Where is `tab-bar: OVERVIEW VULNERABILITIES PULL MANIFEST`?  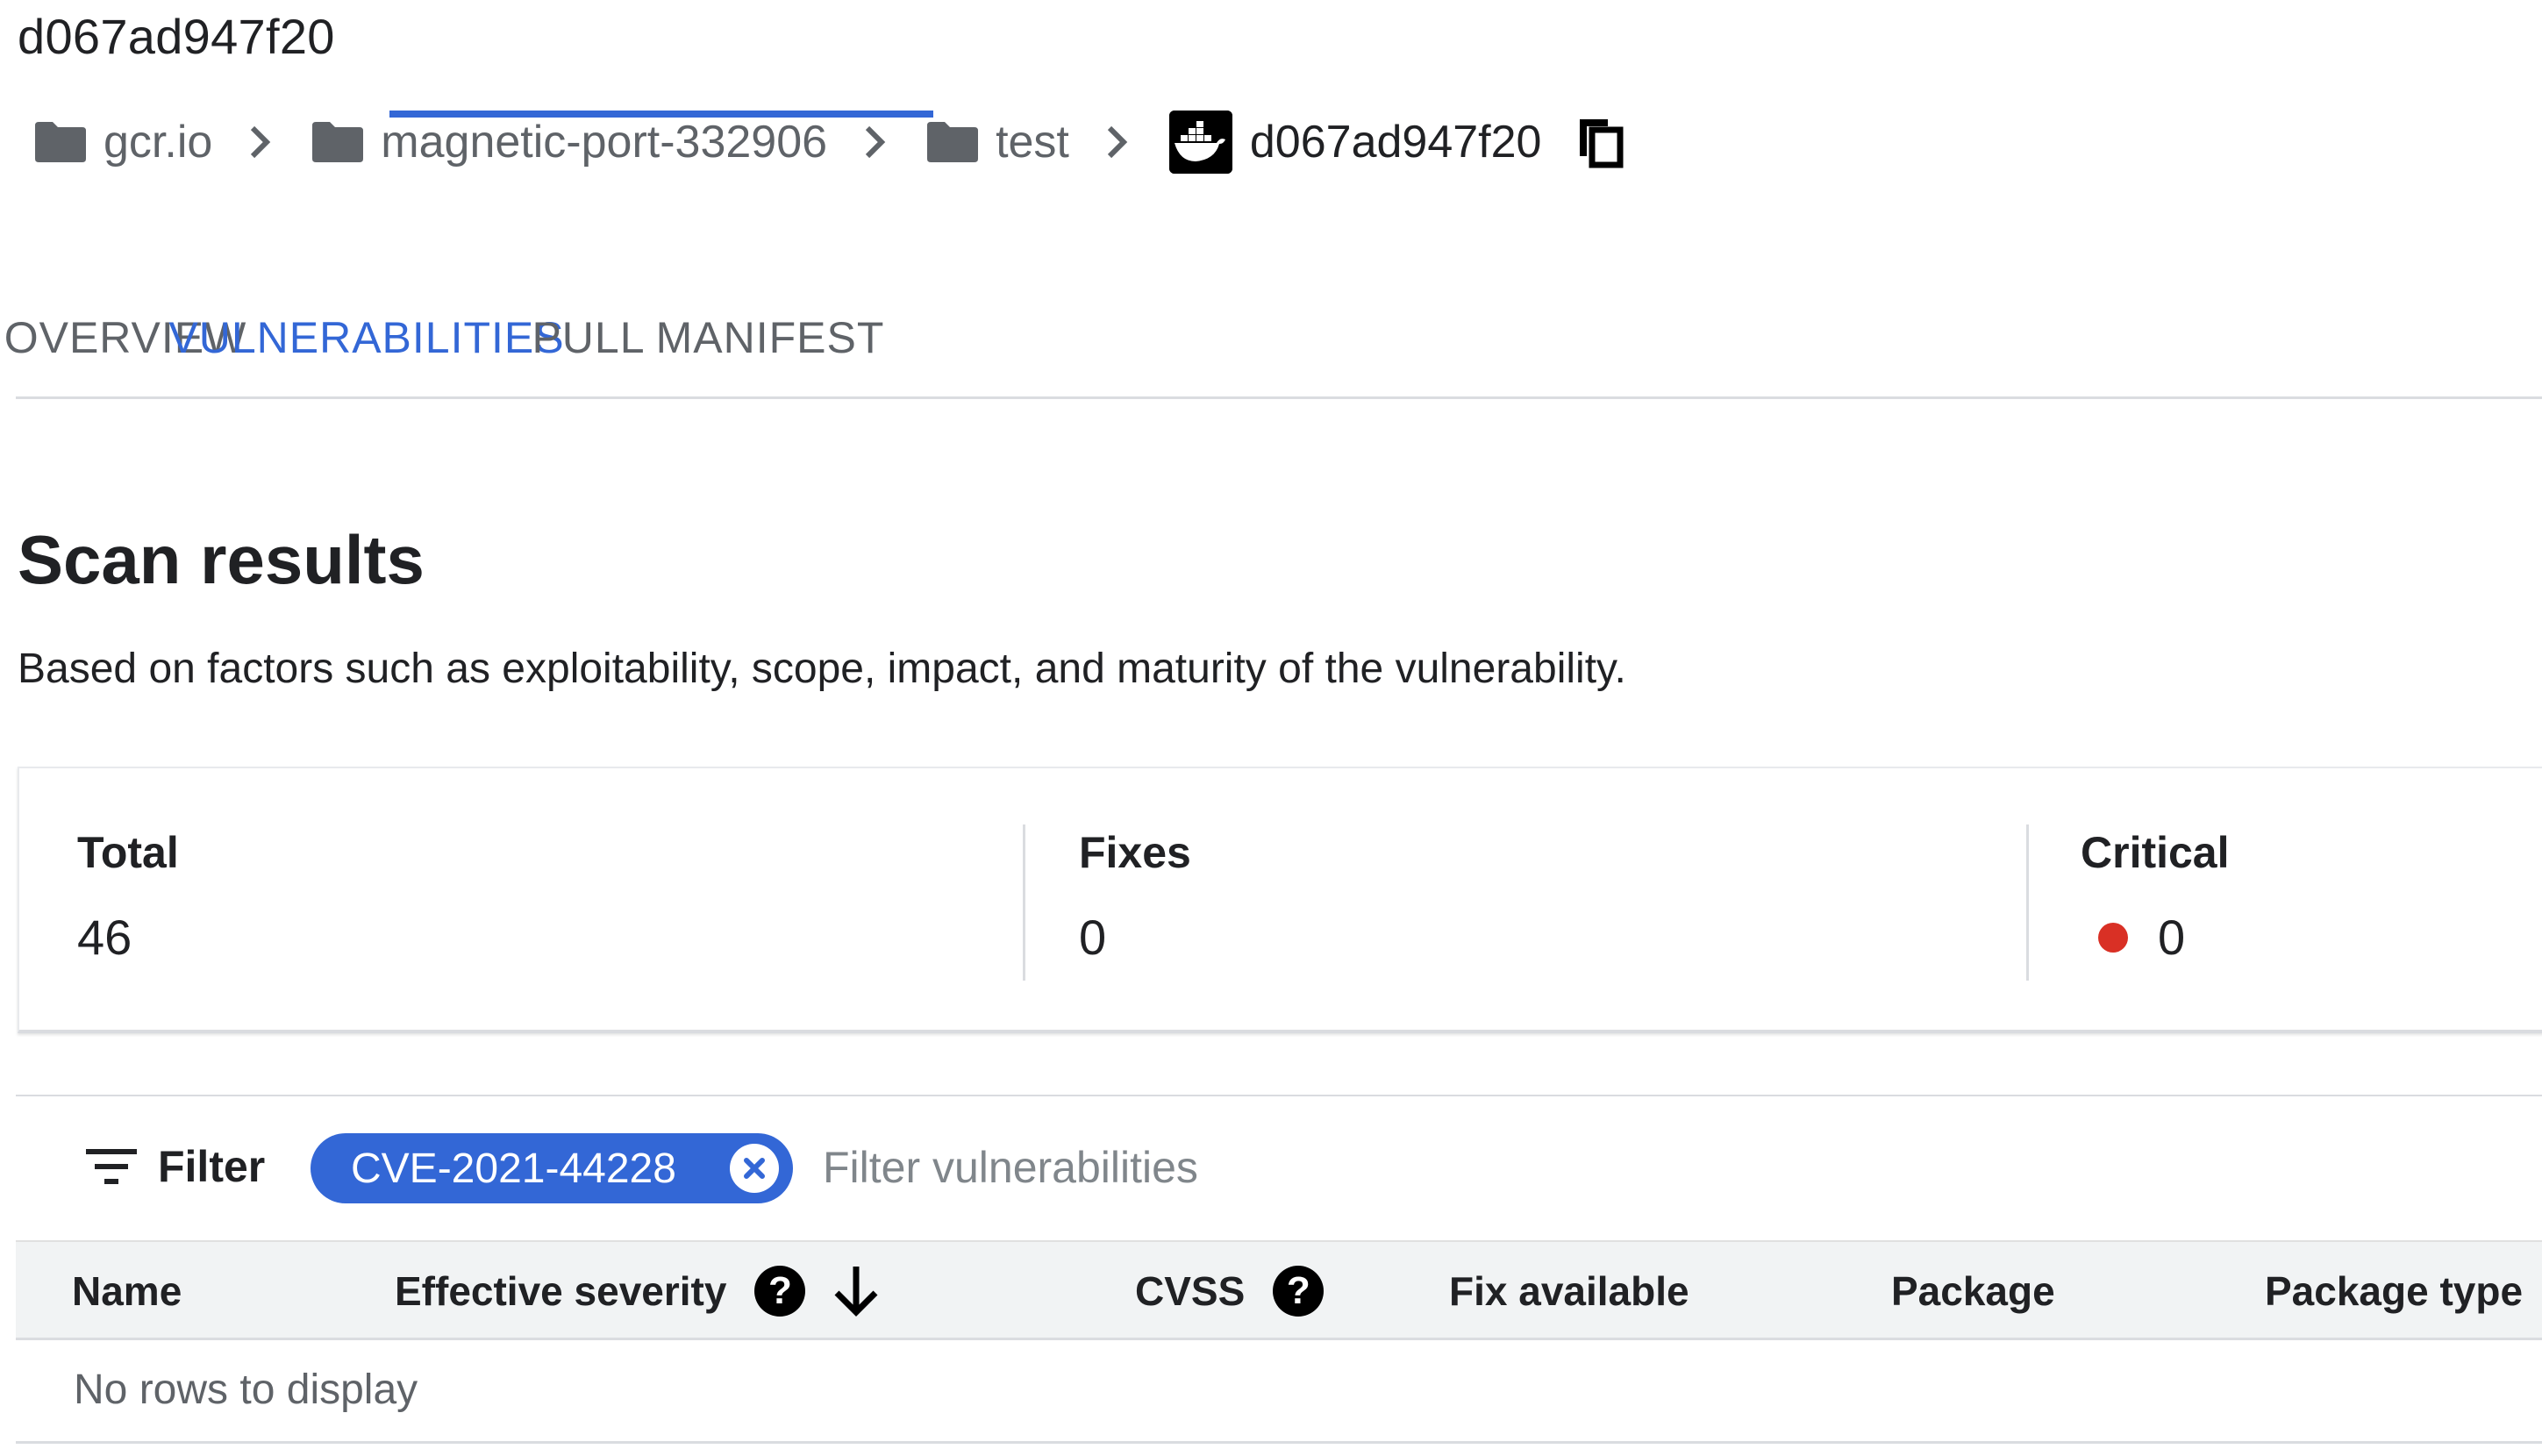 tab-bar: OVERVIEW VULNERABILITIES PULL MANIFEST is located at coordinates (1273, 339).